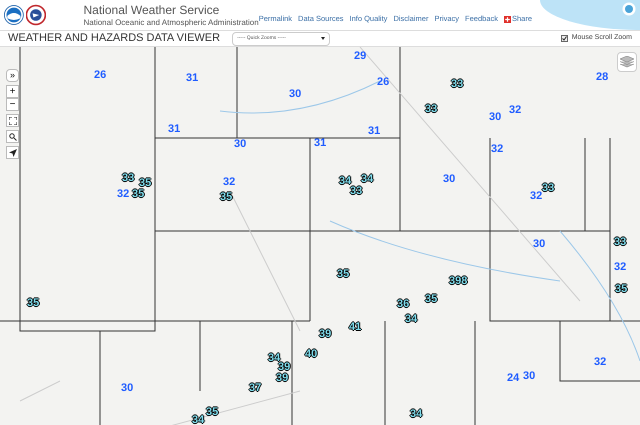 The width and height of the screenshot is (640, 425). I want to click on site-subtitle: National Oceanic and Atmospheric Administration, so click(171, 23).